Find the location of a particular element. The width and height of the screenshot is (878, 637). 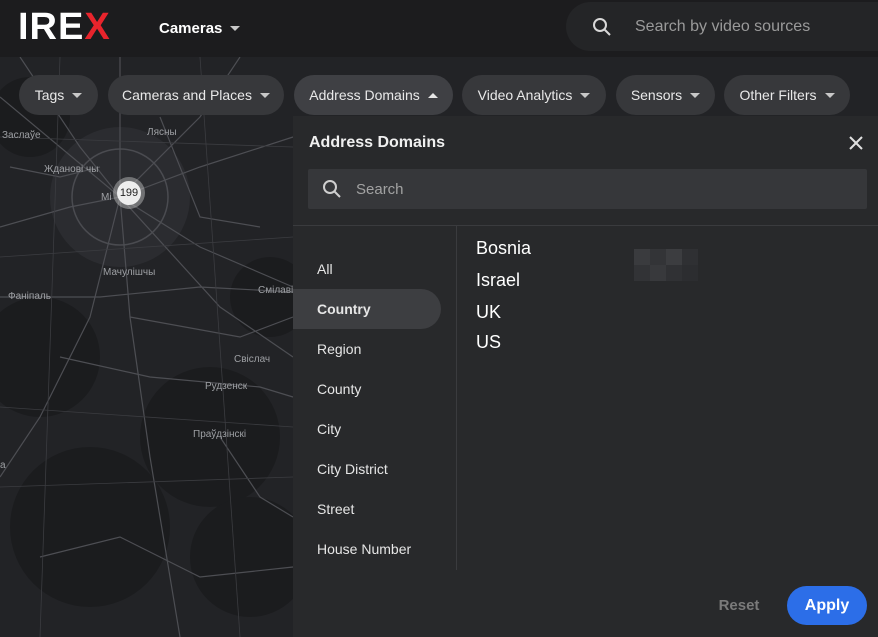

apply-button: Apply is located at coordinates (827, 605).